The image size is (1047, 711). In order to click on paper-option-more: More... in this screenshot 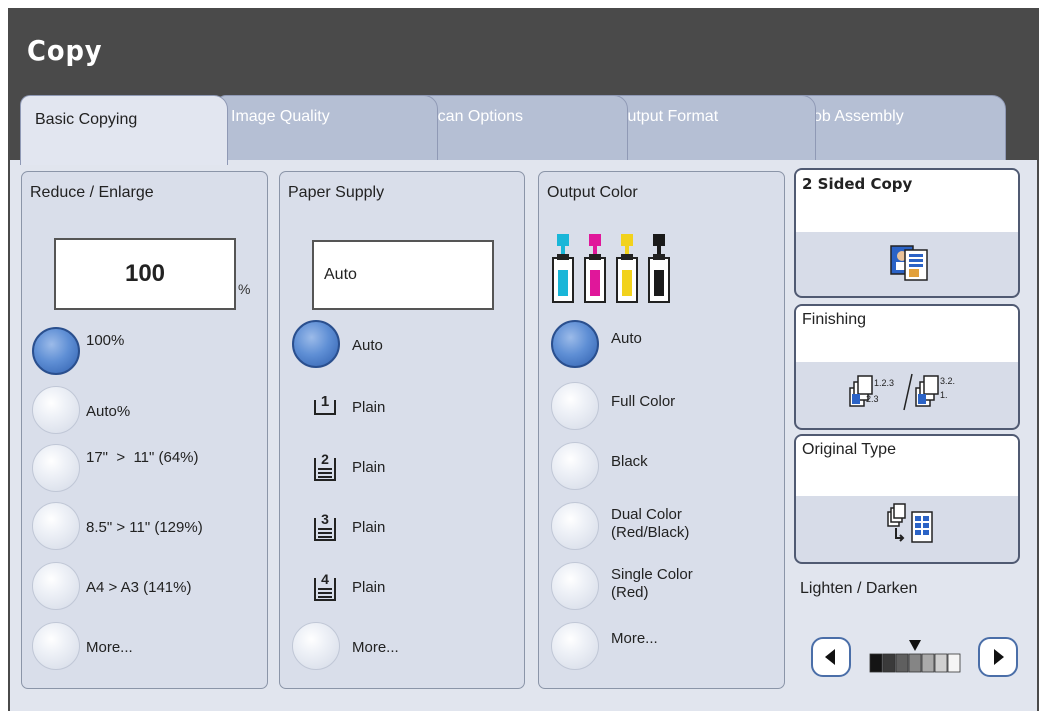, I will do `click(404, 646)`.